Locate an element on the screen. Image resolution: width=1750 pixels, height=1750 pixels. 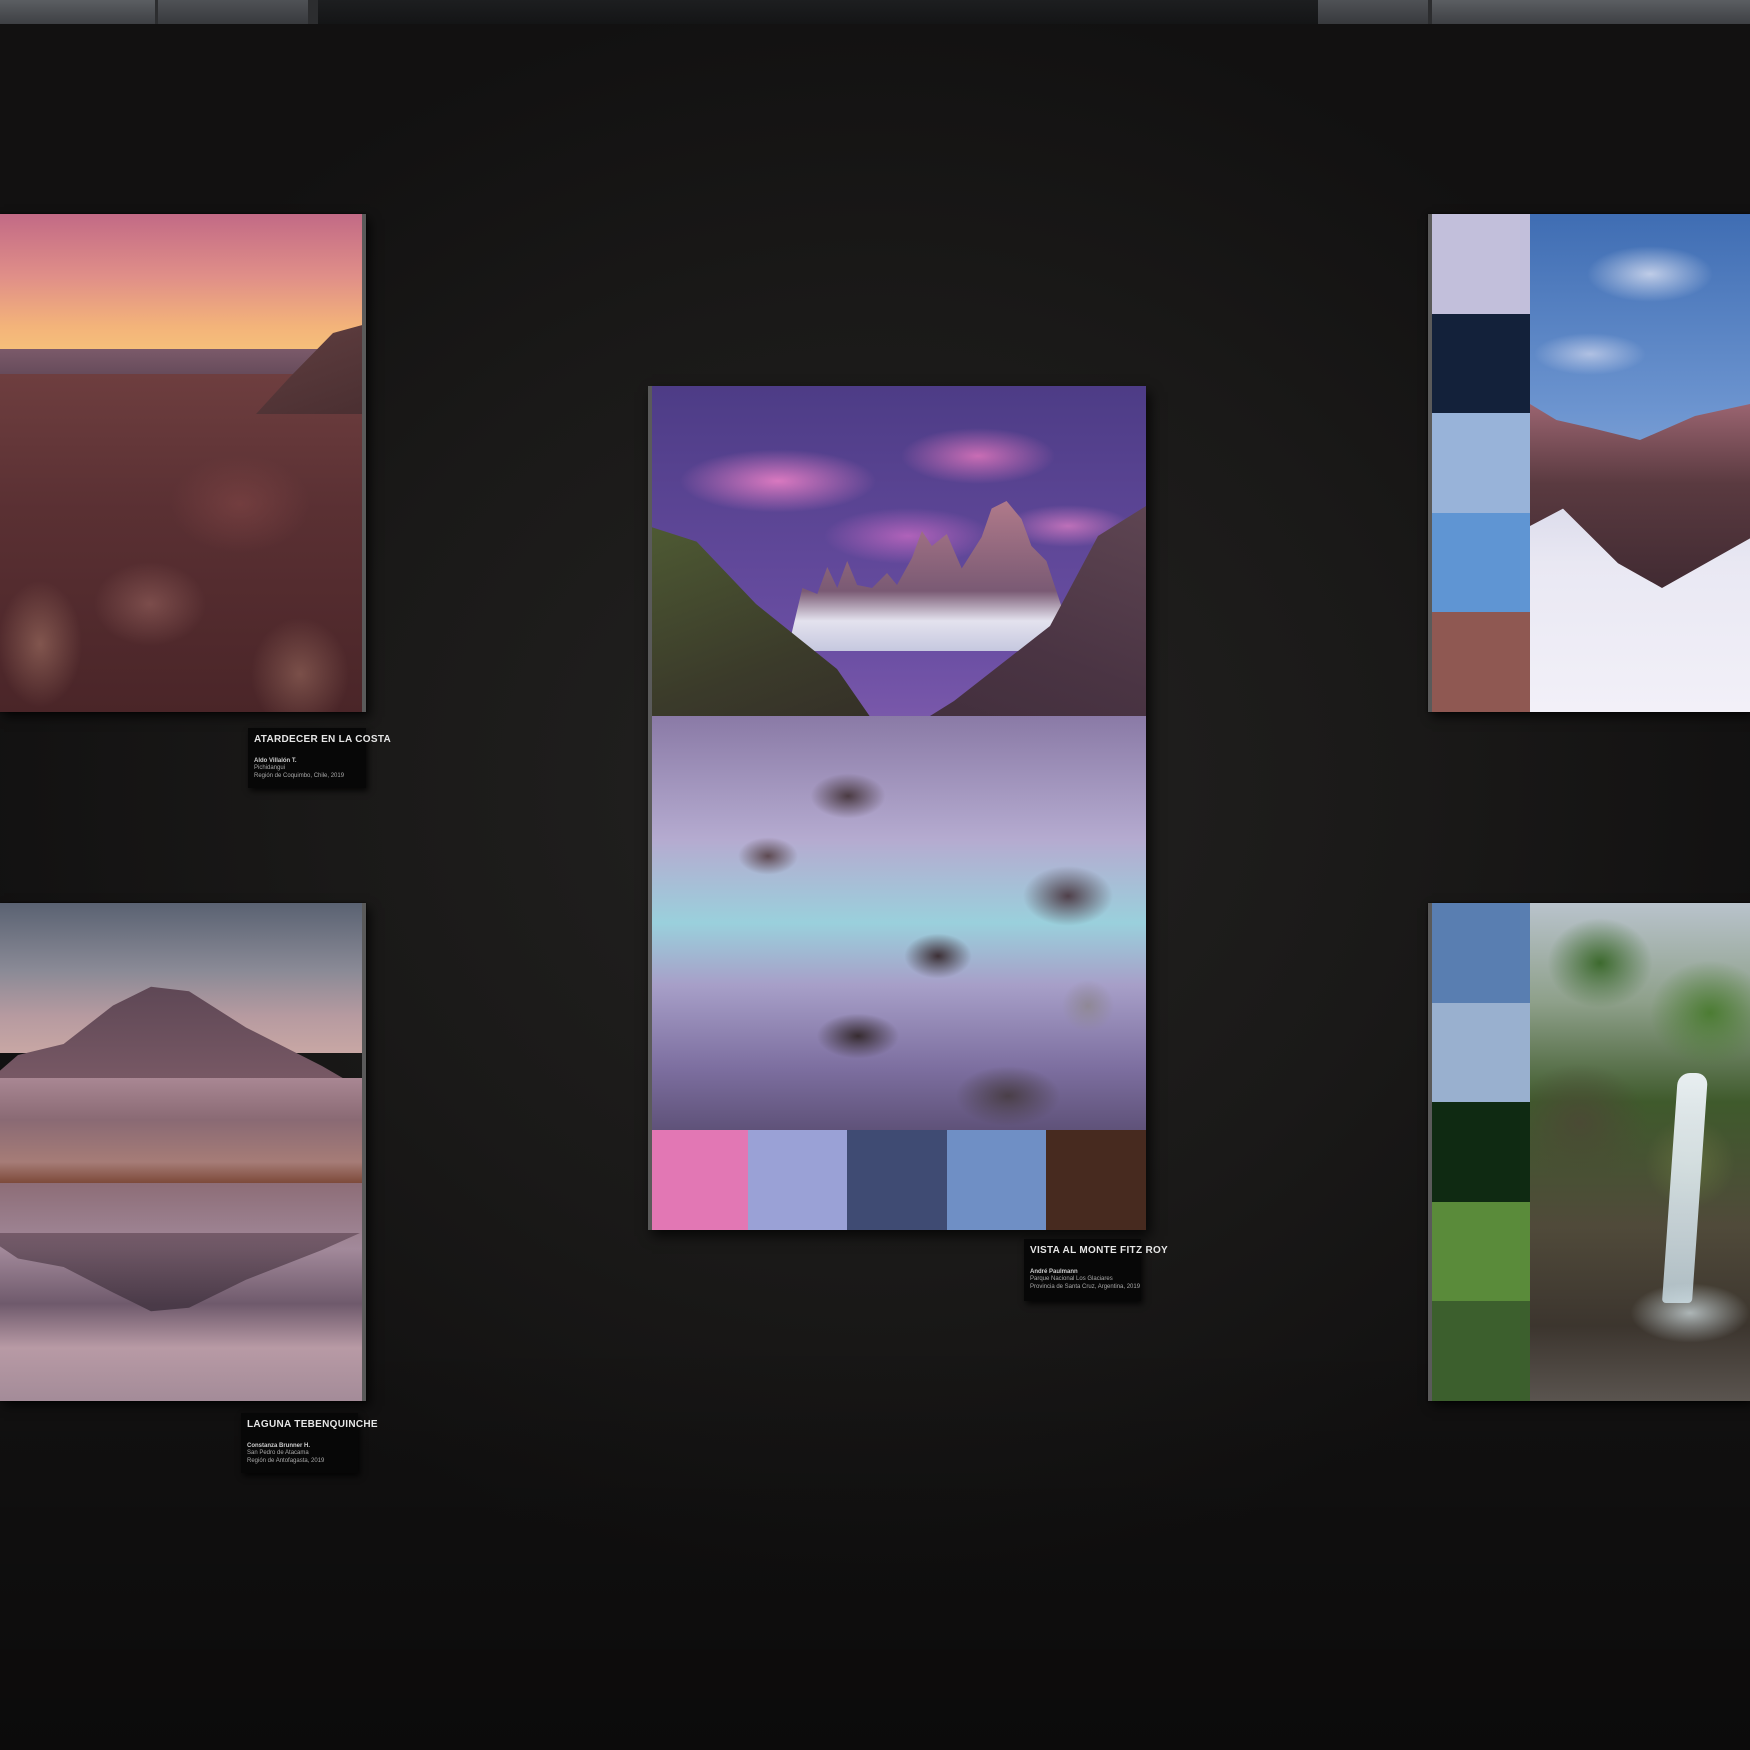
photo-river is located at coordinates (897, 923).